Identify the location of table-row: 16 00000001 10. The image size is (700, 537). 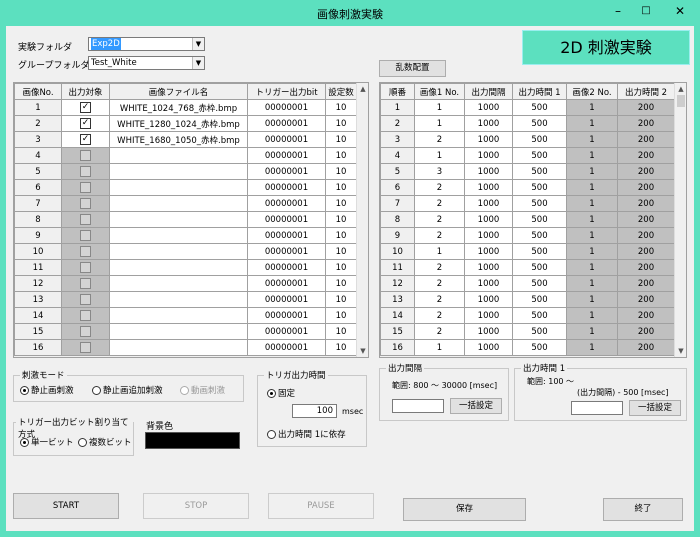
(185, 347).